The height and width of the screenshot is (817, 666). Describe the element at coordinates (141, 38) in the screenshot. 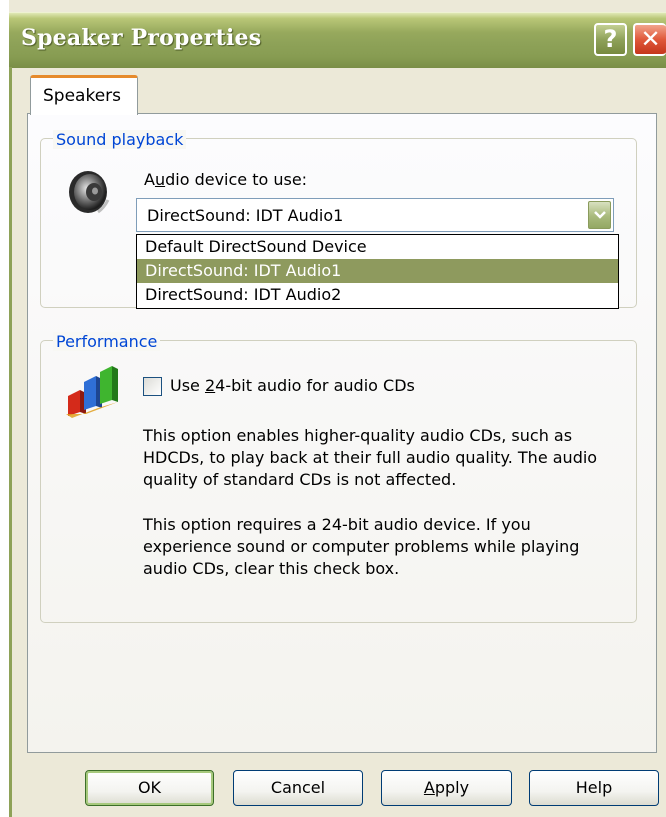

I see `window-title: Speaker Properties` at that location.